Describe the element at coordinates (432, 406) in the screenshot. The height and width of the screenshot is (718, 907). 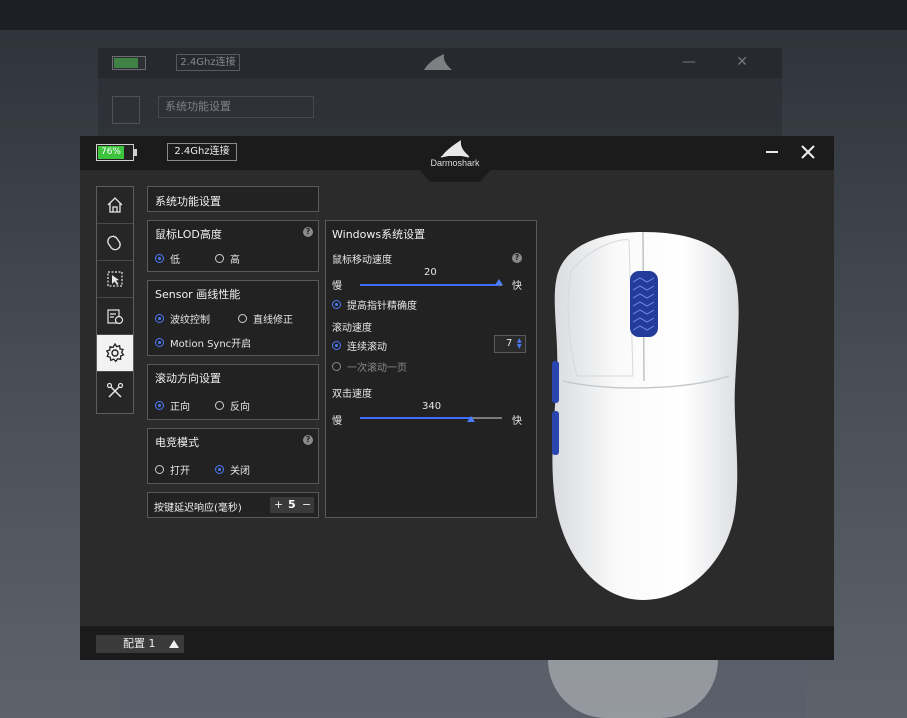
I see `double-click-value: 340` at that location.